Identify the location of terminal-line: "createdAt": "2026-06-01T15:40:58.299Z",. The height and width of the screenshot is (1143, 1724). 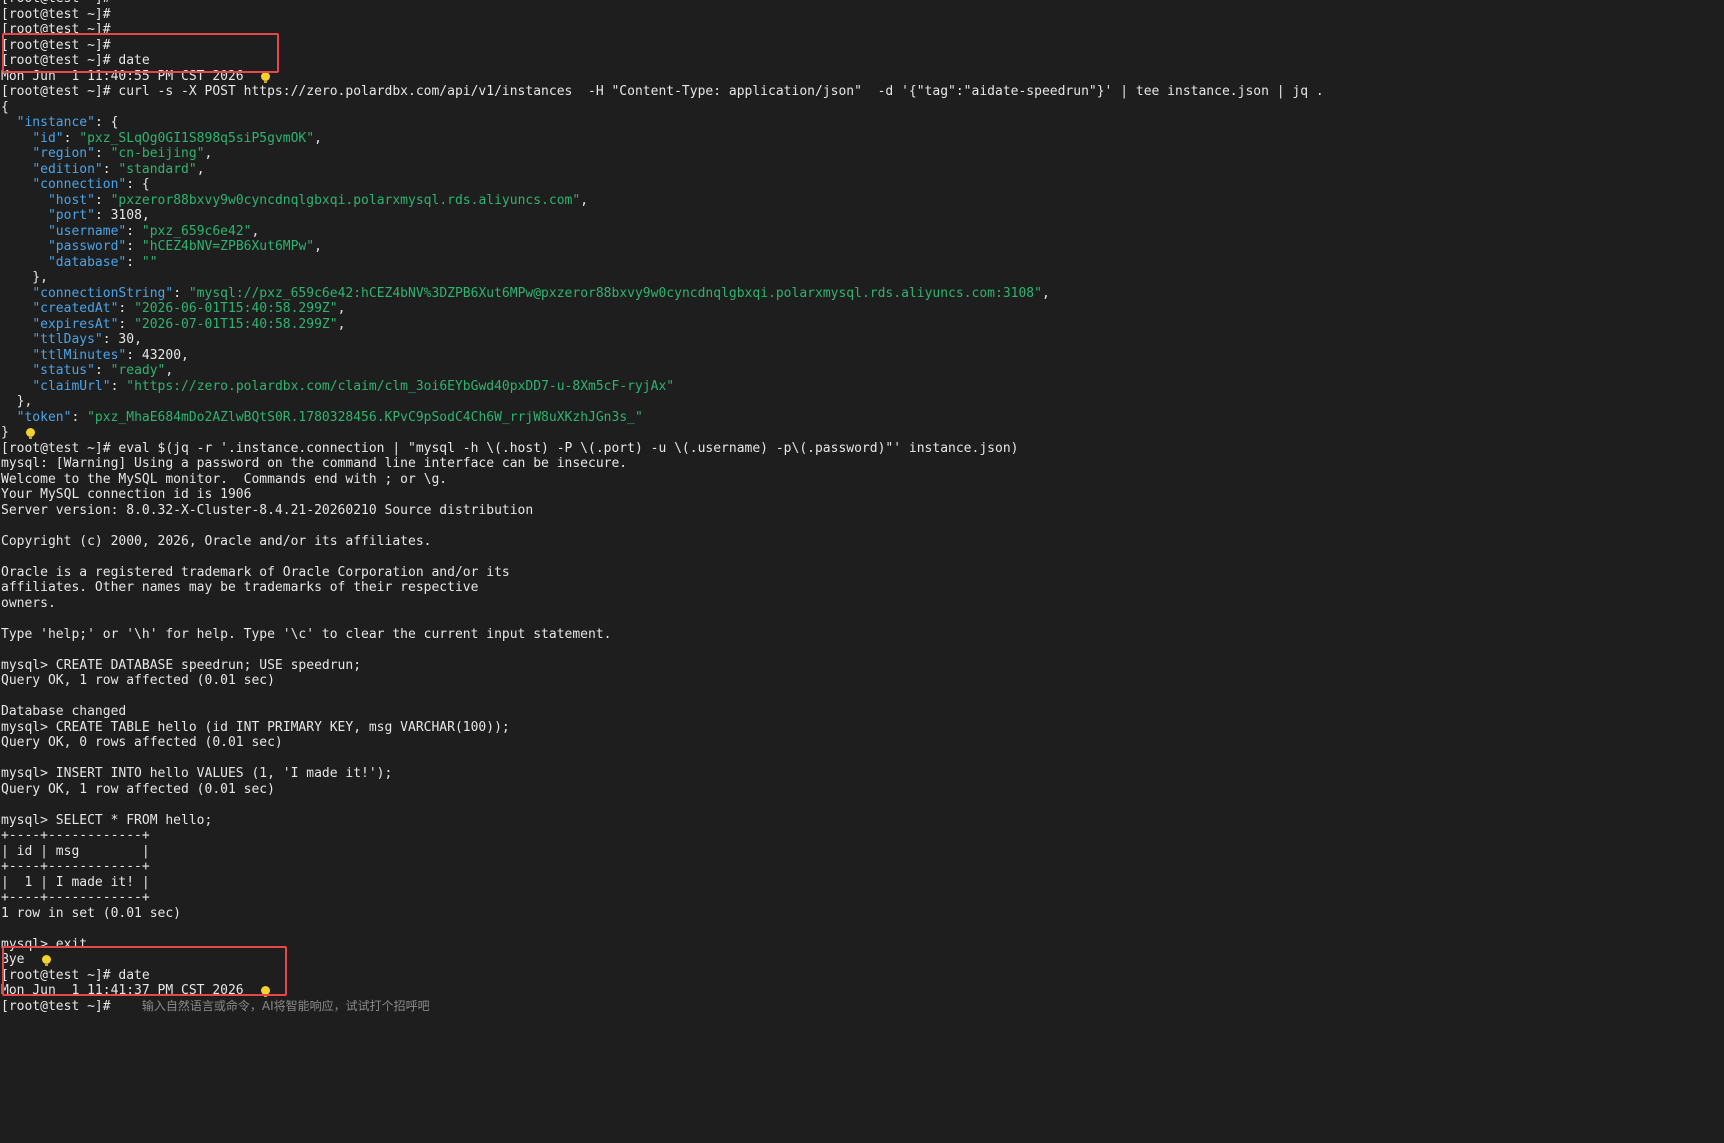
(862, 309).